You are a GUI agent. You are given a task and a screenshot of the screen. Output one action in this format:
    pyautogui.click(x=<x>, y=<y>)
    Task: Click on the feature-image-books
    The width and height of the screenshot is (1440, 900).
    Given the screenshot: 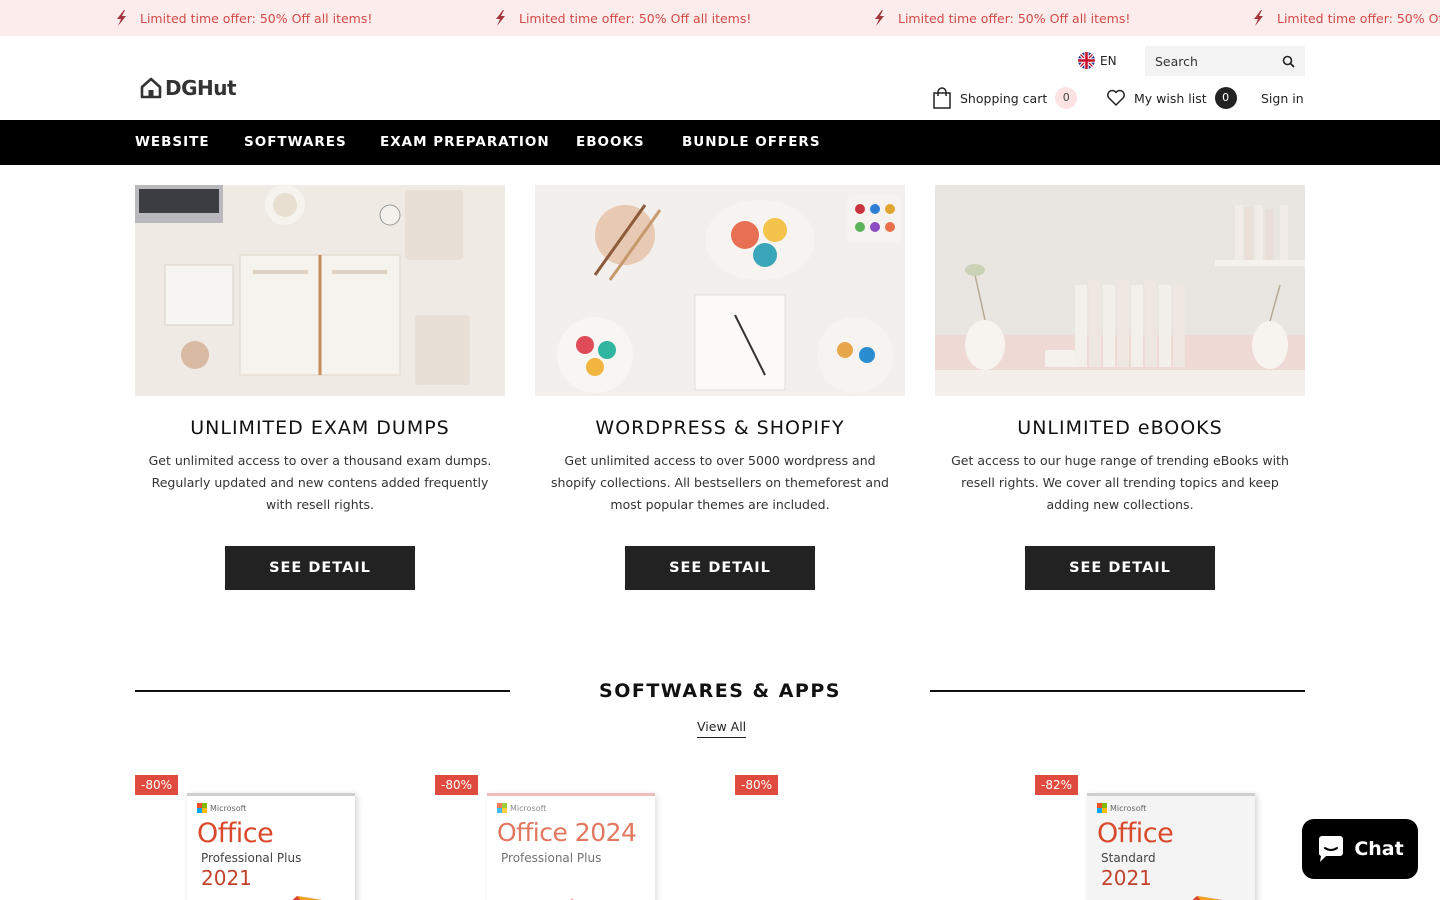 What is the action you would take?
    pyautogui.click(x=1120, y=290)
    